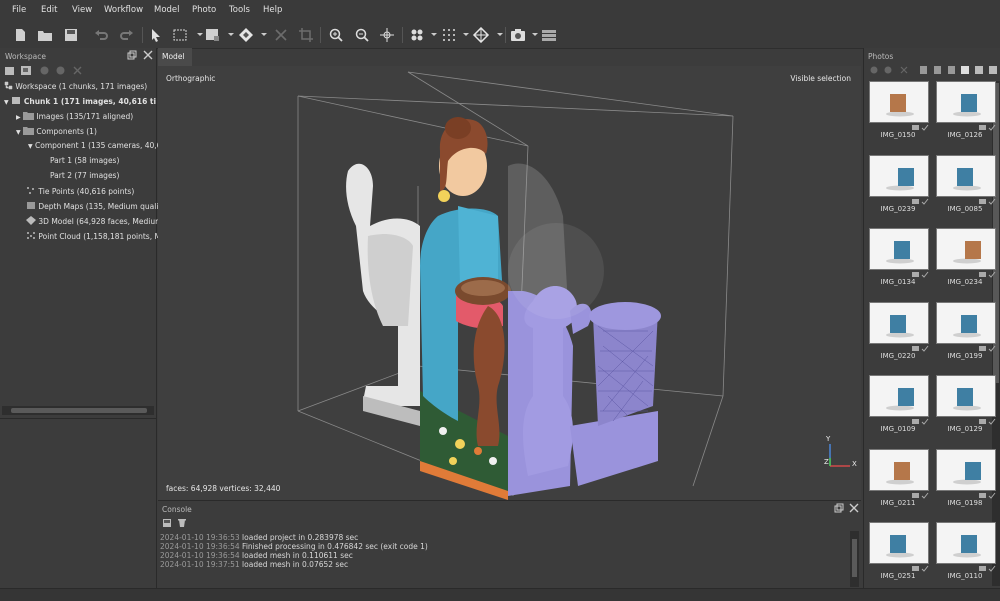 The image size is (1000, 601). What do you see at coordinates (556, 271) in the screenshot?
I see `trackball` at bounding box center [556, 271].